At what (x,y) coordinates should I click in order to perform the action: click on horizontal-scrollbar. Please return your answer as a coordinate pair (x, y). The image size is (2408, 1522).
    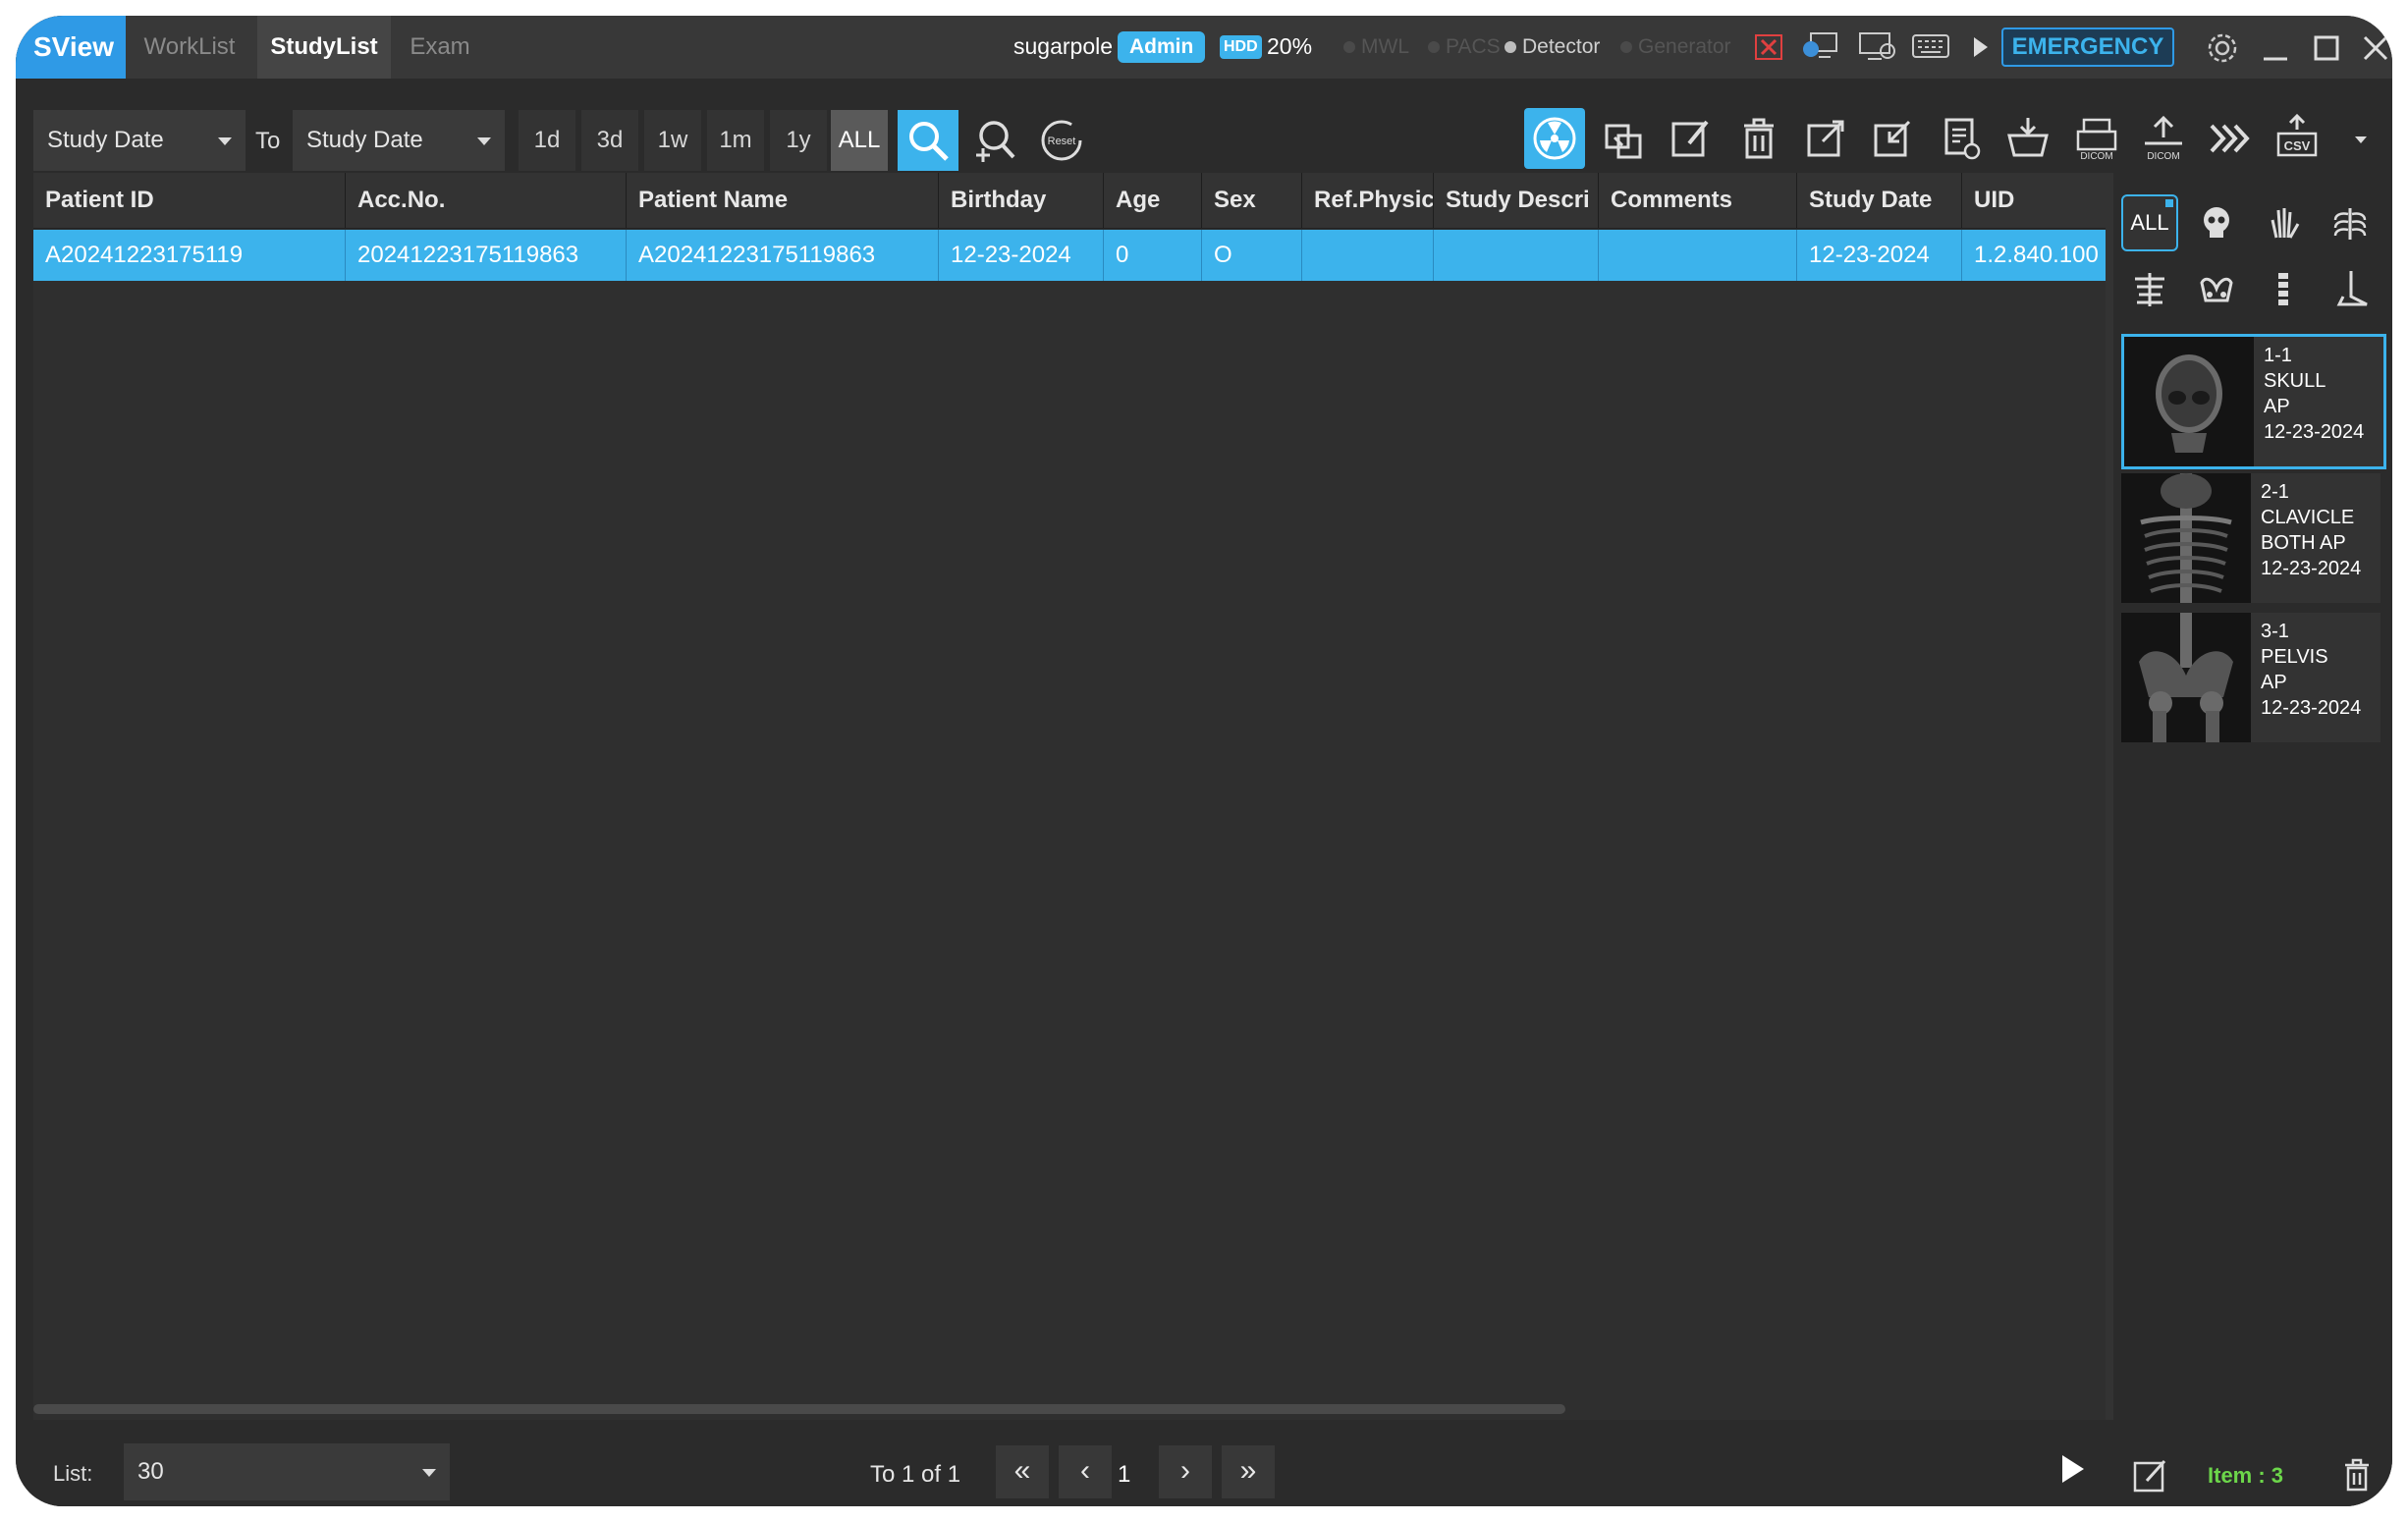
    Looking at the image, I should click on (799, 1409).